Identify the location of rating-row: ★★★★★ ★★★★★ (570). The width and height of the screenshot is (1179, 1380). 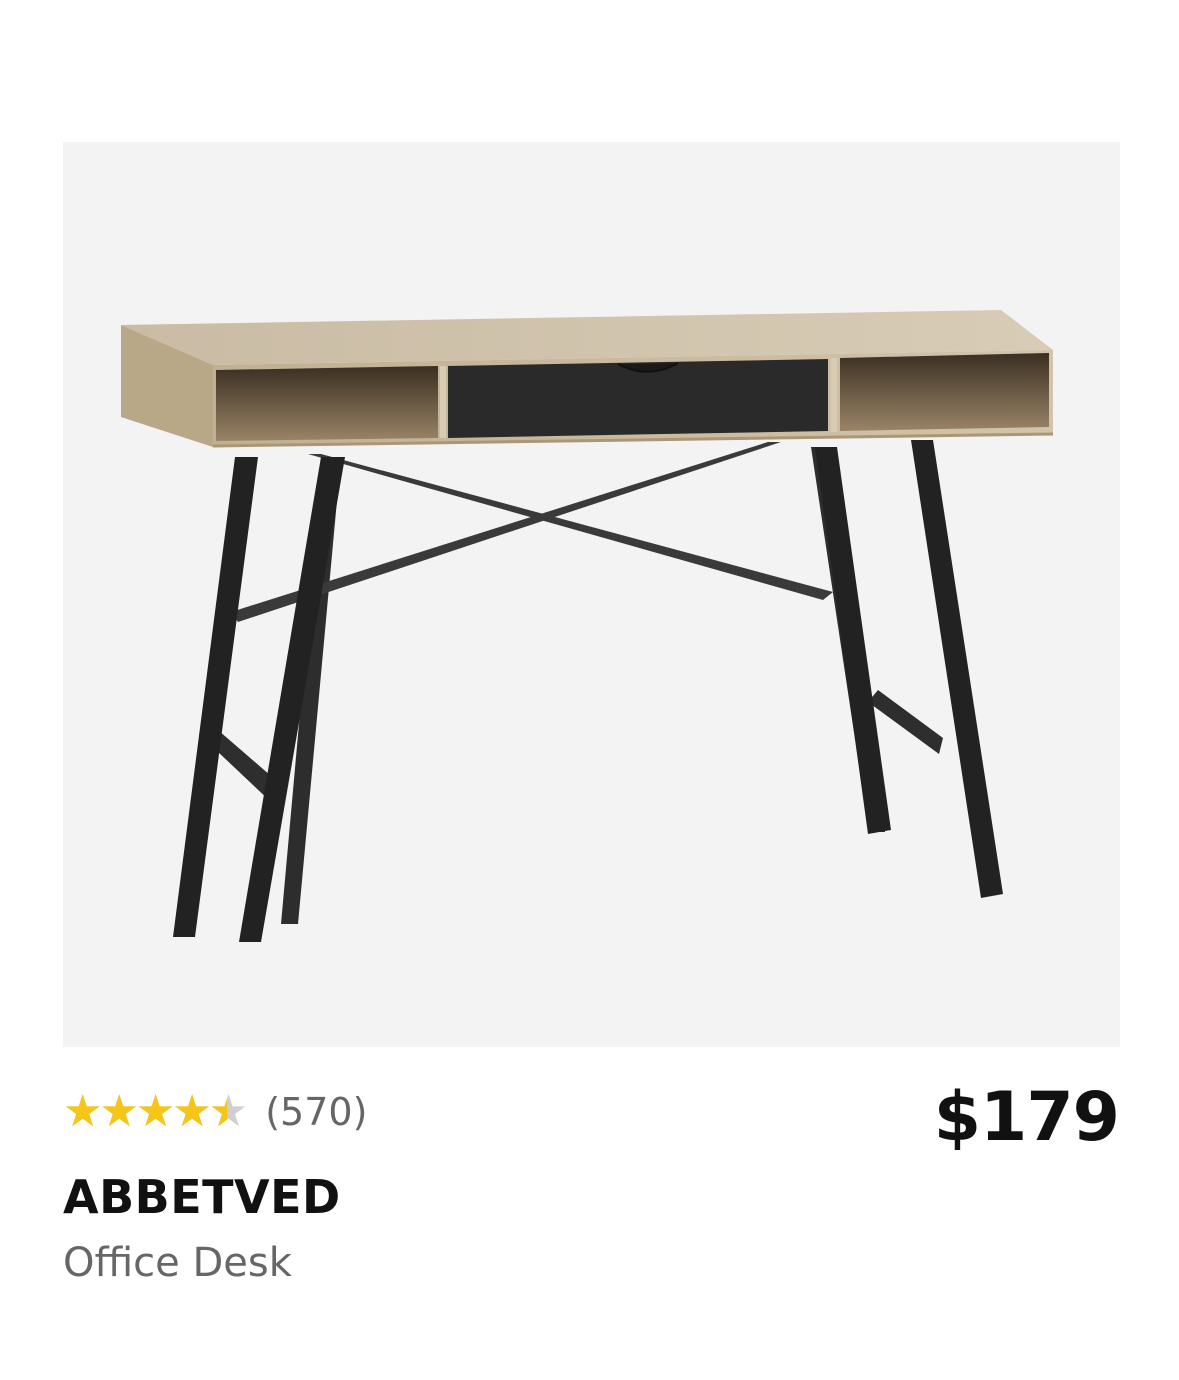
(215, 1112).